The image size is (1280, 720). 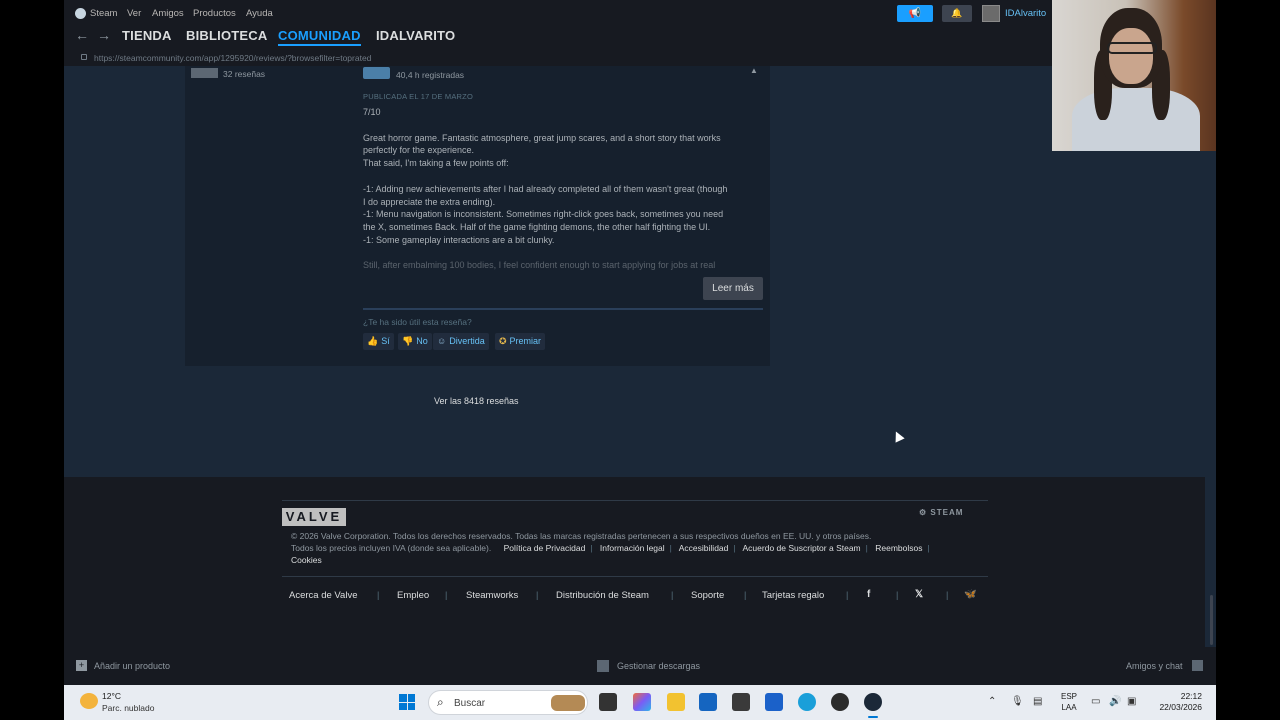 What do you see at coordinates (1069, 702) in the screenshot?
I see `language-indicator: ESP LAA` at bounding box center [1069, 702].